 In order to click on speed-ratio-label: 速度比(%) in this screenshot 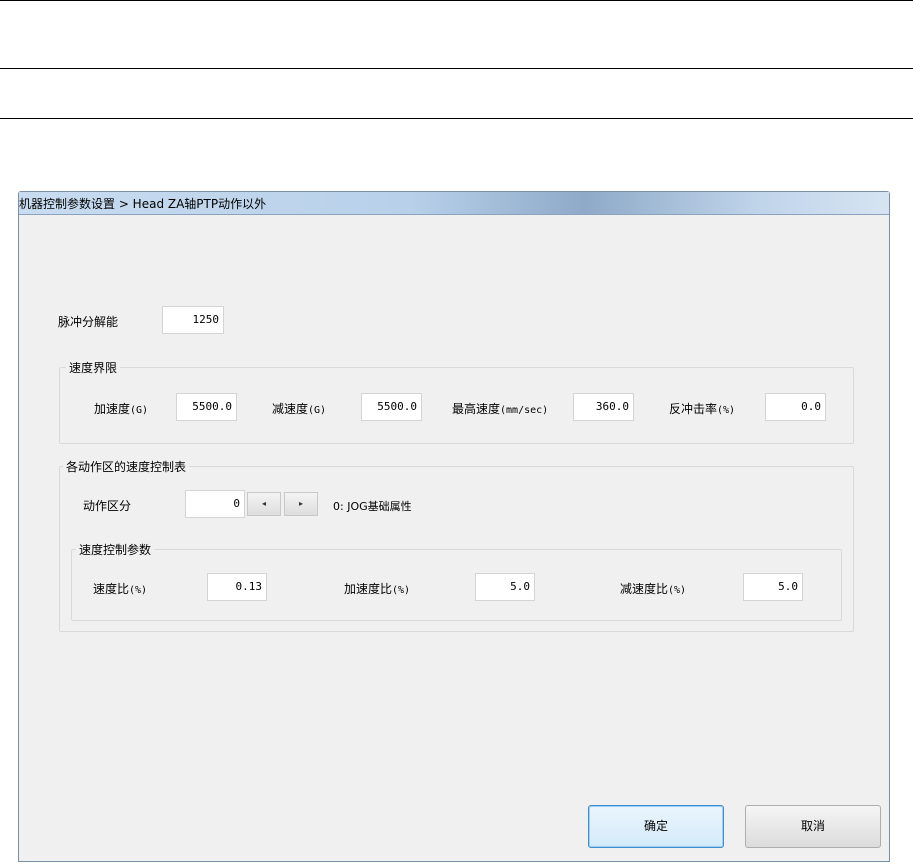, I will do `click(120, 588)`.